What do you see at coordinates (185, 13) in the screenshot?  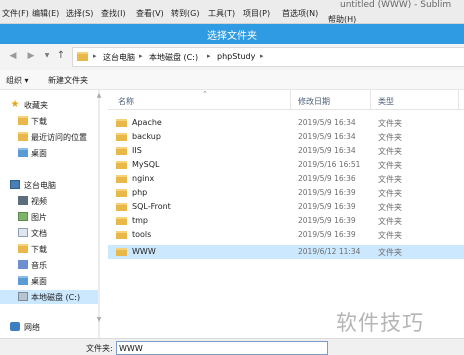 I see `menu-goto: 转到(G)` at bounding box center [185, 13].